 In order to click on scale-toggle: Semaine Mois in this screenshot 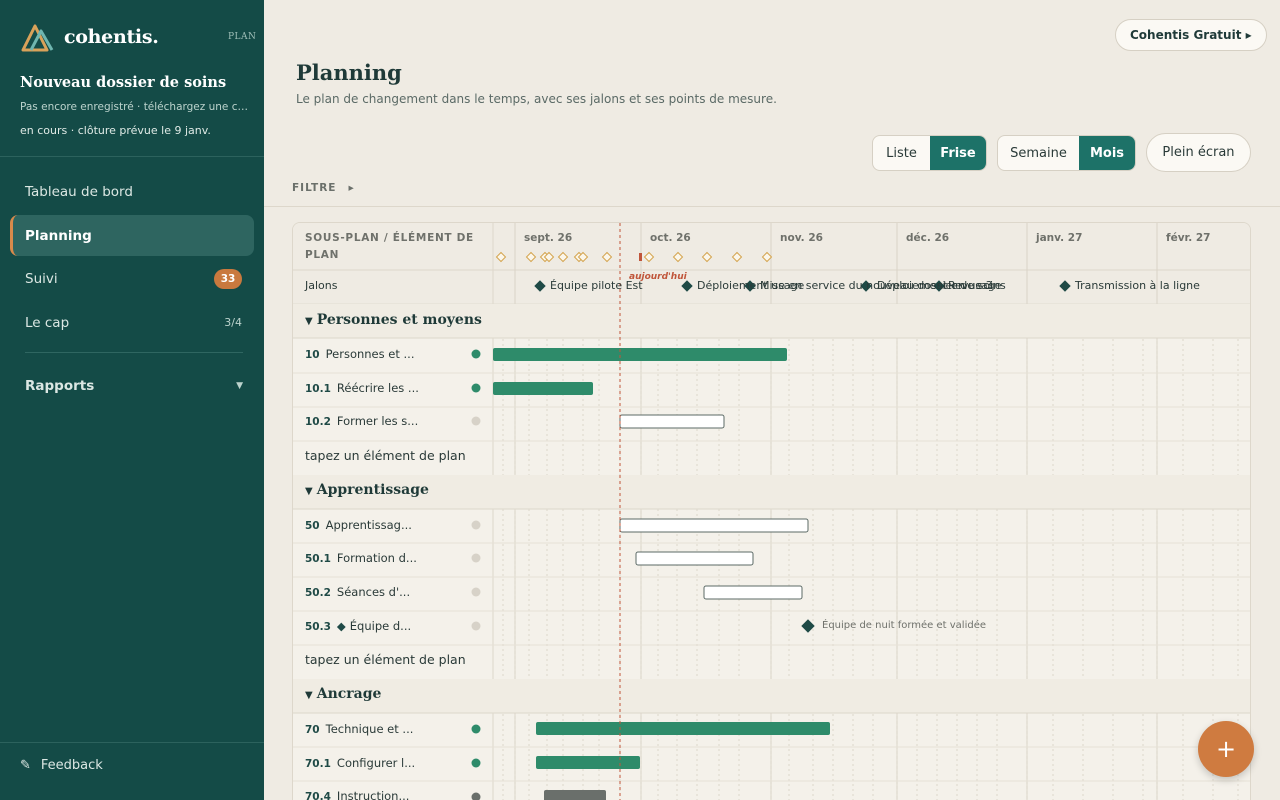, I will do `click(1066, 153)`.